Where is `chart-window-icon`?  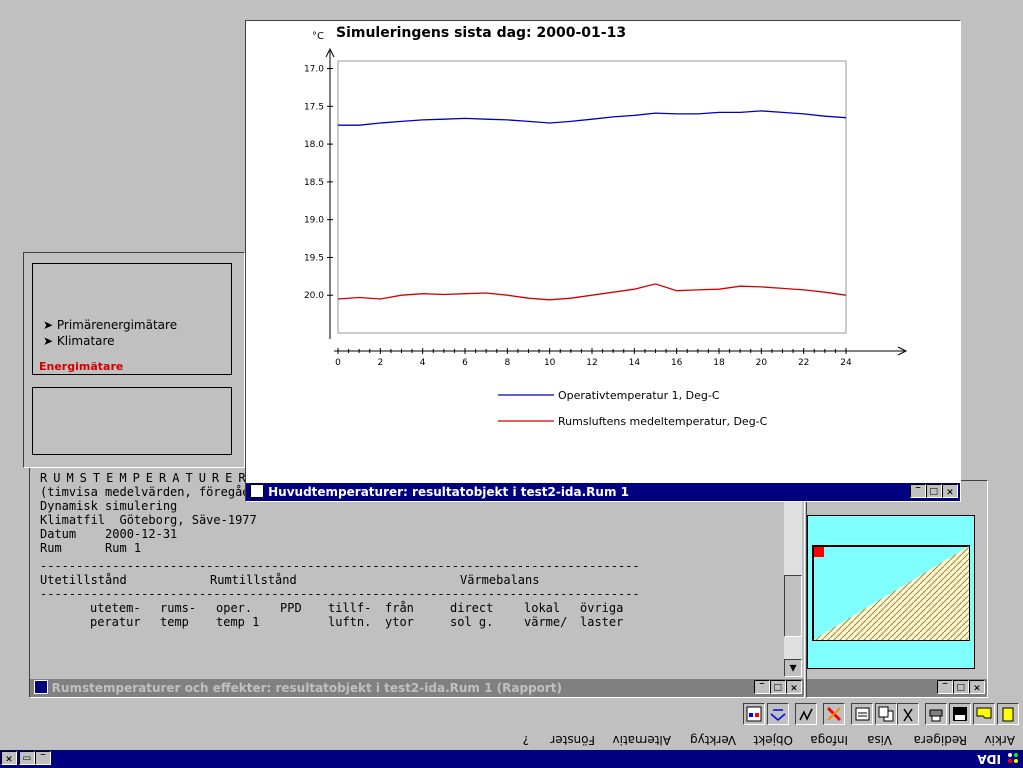
chart-window-icon is located at coordinates (257, 491).